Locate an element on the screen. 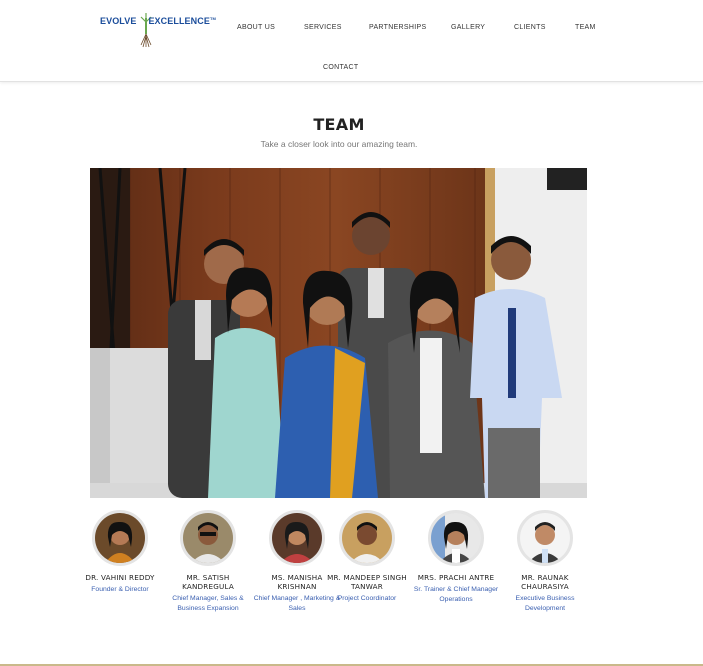 This screenshot has width=703, height=666. member-role: Founder & Director is located at coordinates (120, 589).